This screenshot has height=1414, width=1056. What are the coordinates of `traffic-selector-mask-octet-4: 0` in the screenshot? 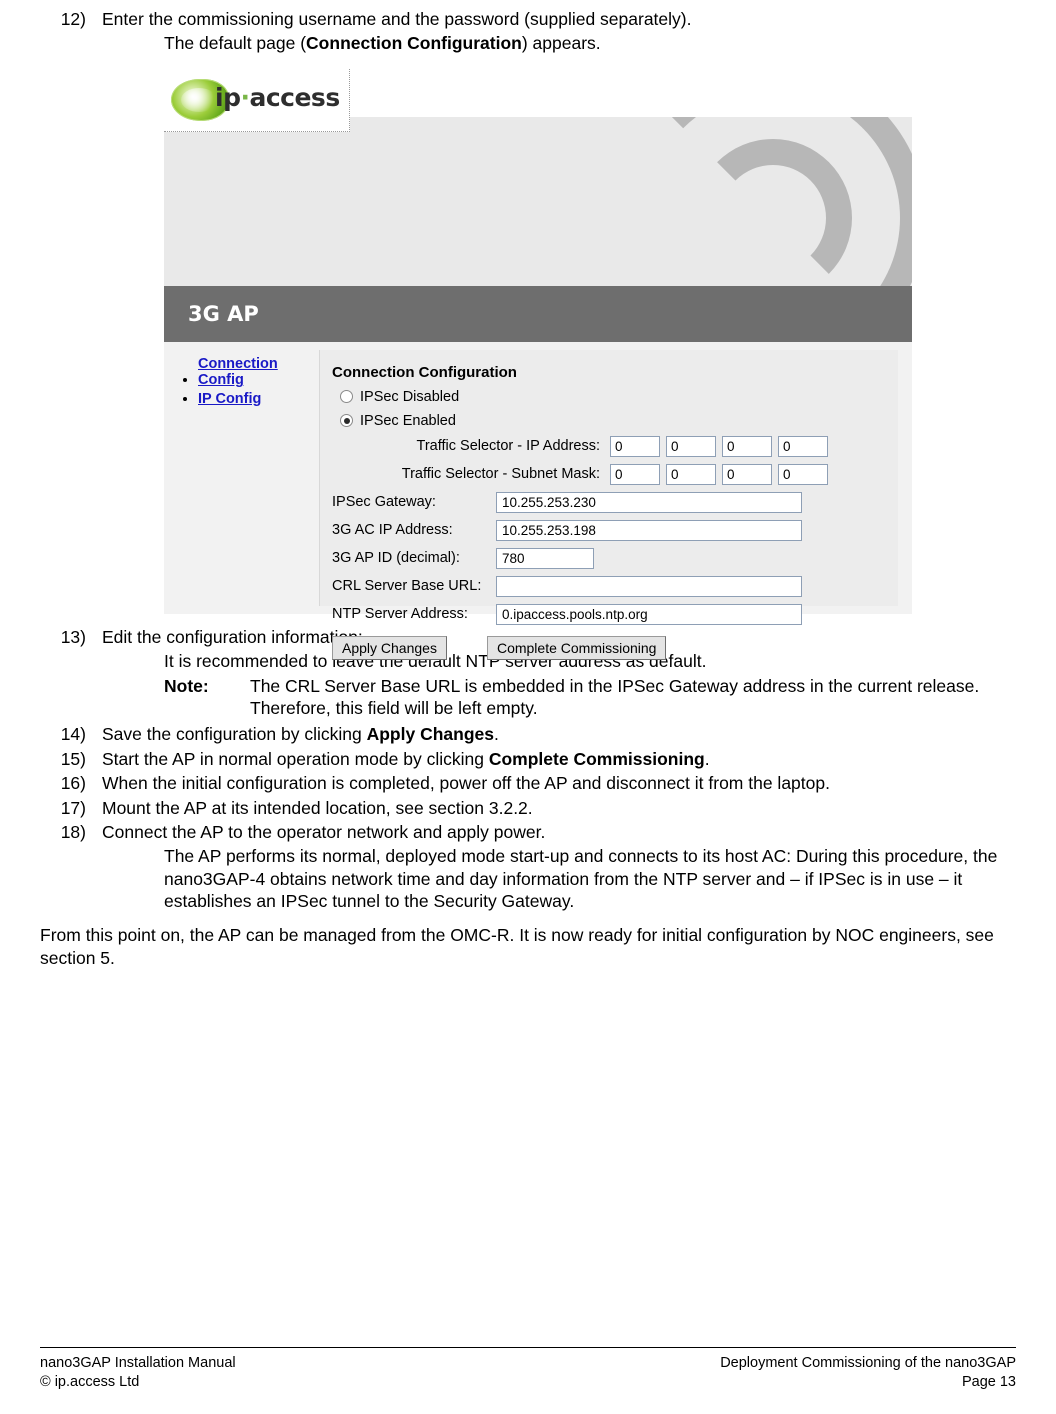 It's located at (803, 474).